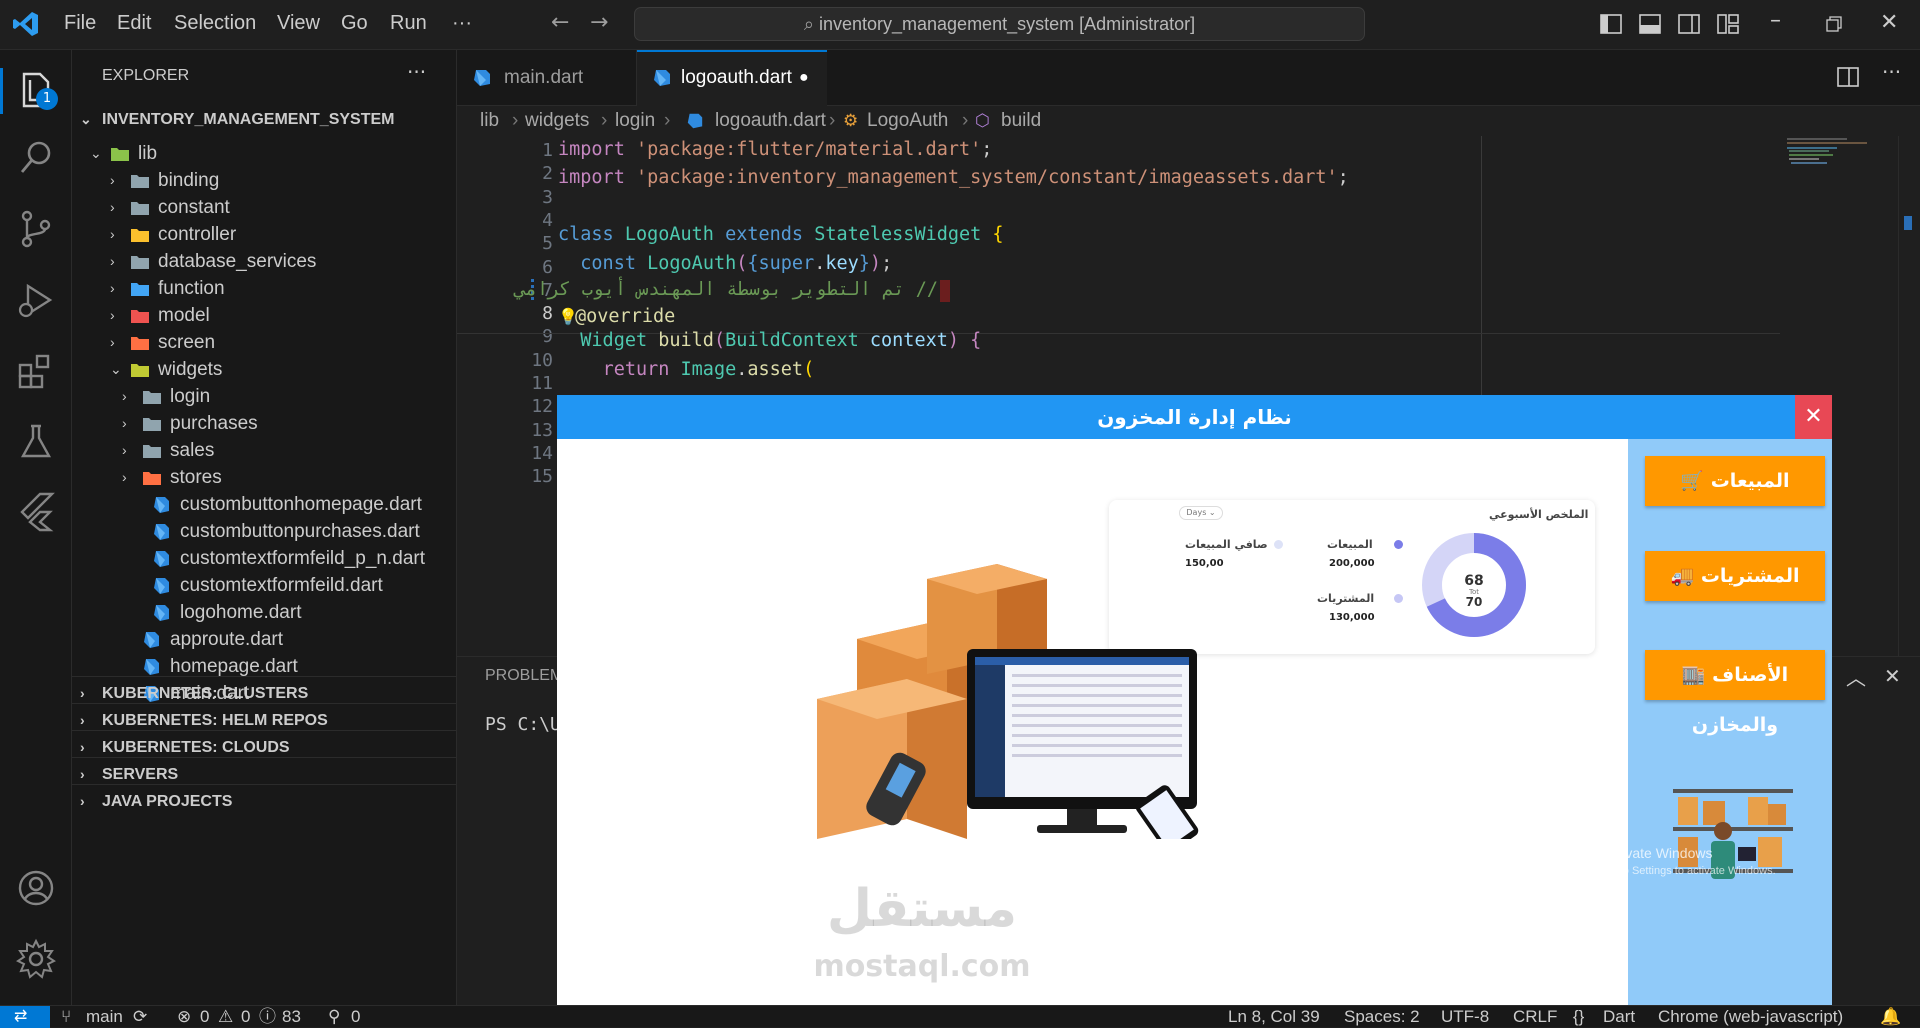 This screenshot has width=1920, height=1028. Describe the element at coordinates (1021, 121) in the screenshot. I see `breadcrumb-method: build` at that location.